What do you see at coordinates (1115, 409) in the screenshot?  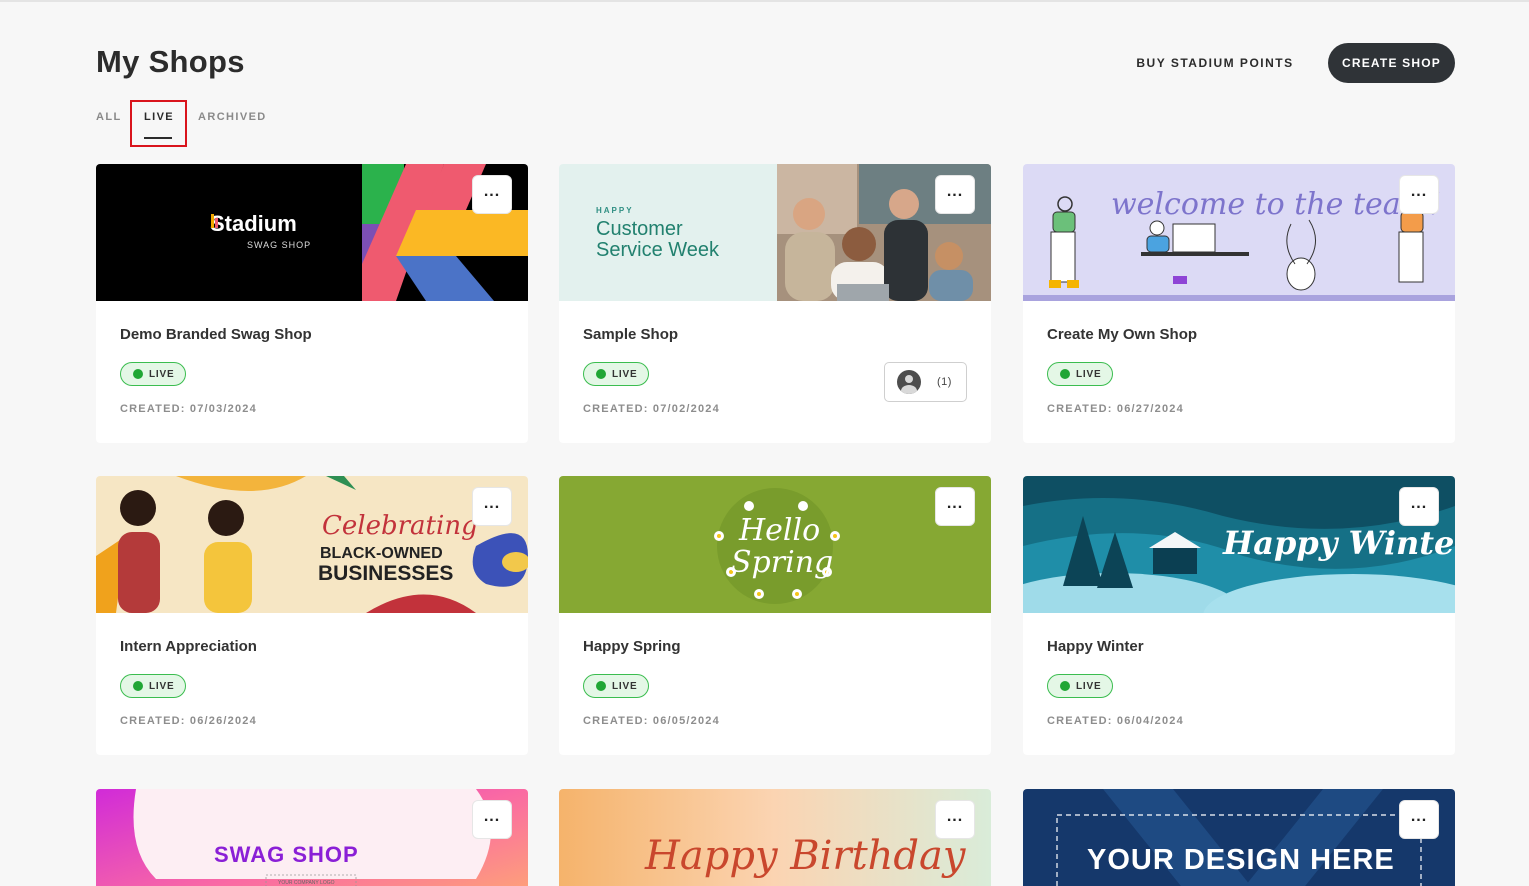 I see `created-date: CREATED: 06/27/2024` at bounding box center [1115, 409].